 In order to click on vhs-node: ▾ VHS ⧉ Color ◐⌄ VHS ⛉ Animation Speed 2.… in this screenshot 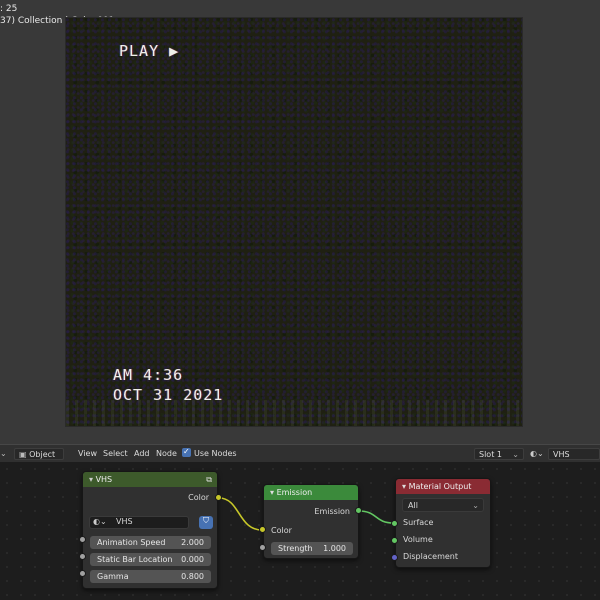, I will do `click(150, 530)`.